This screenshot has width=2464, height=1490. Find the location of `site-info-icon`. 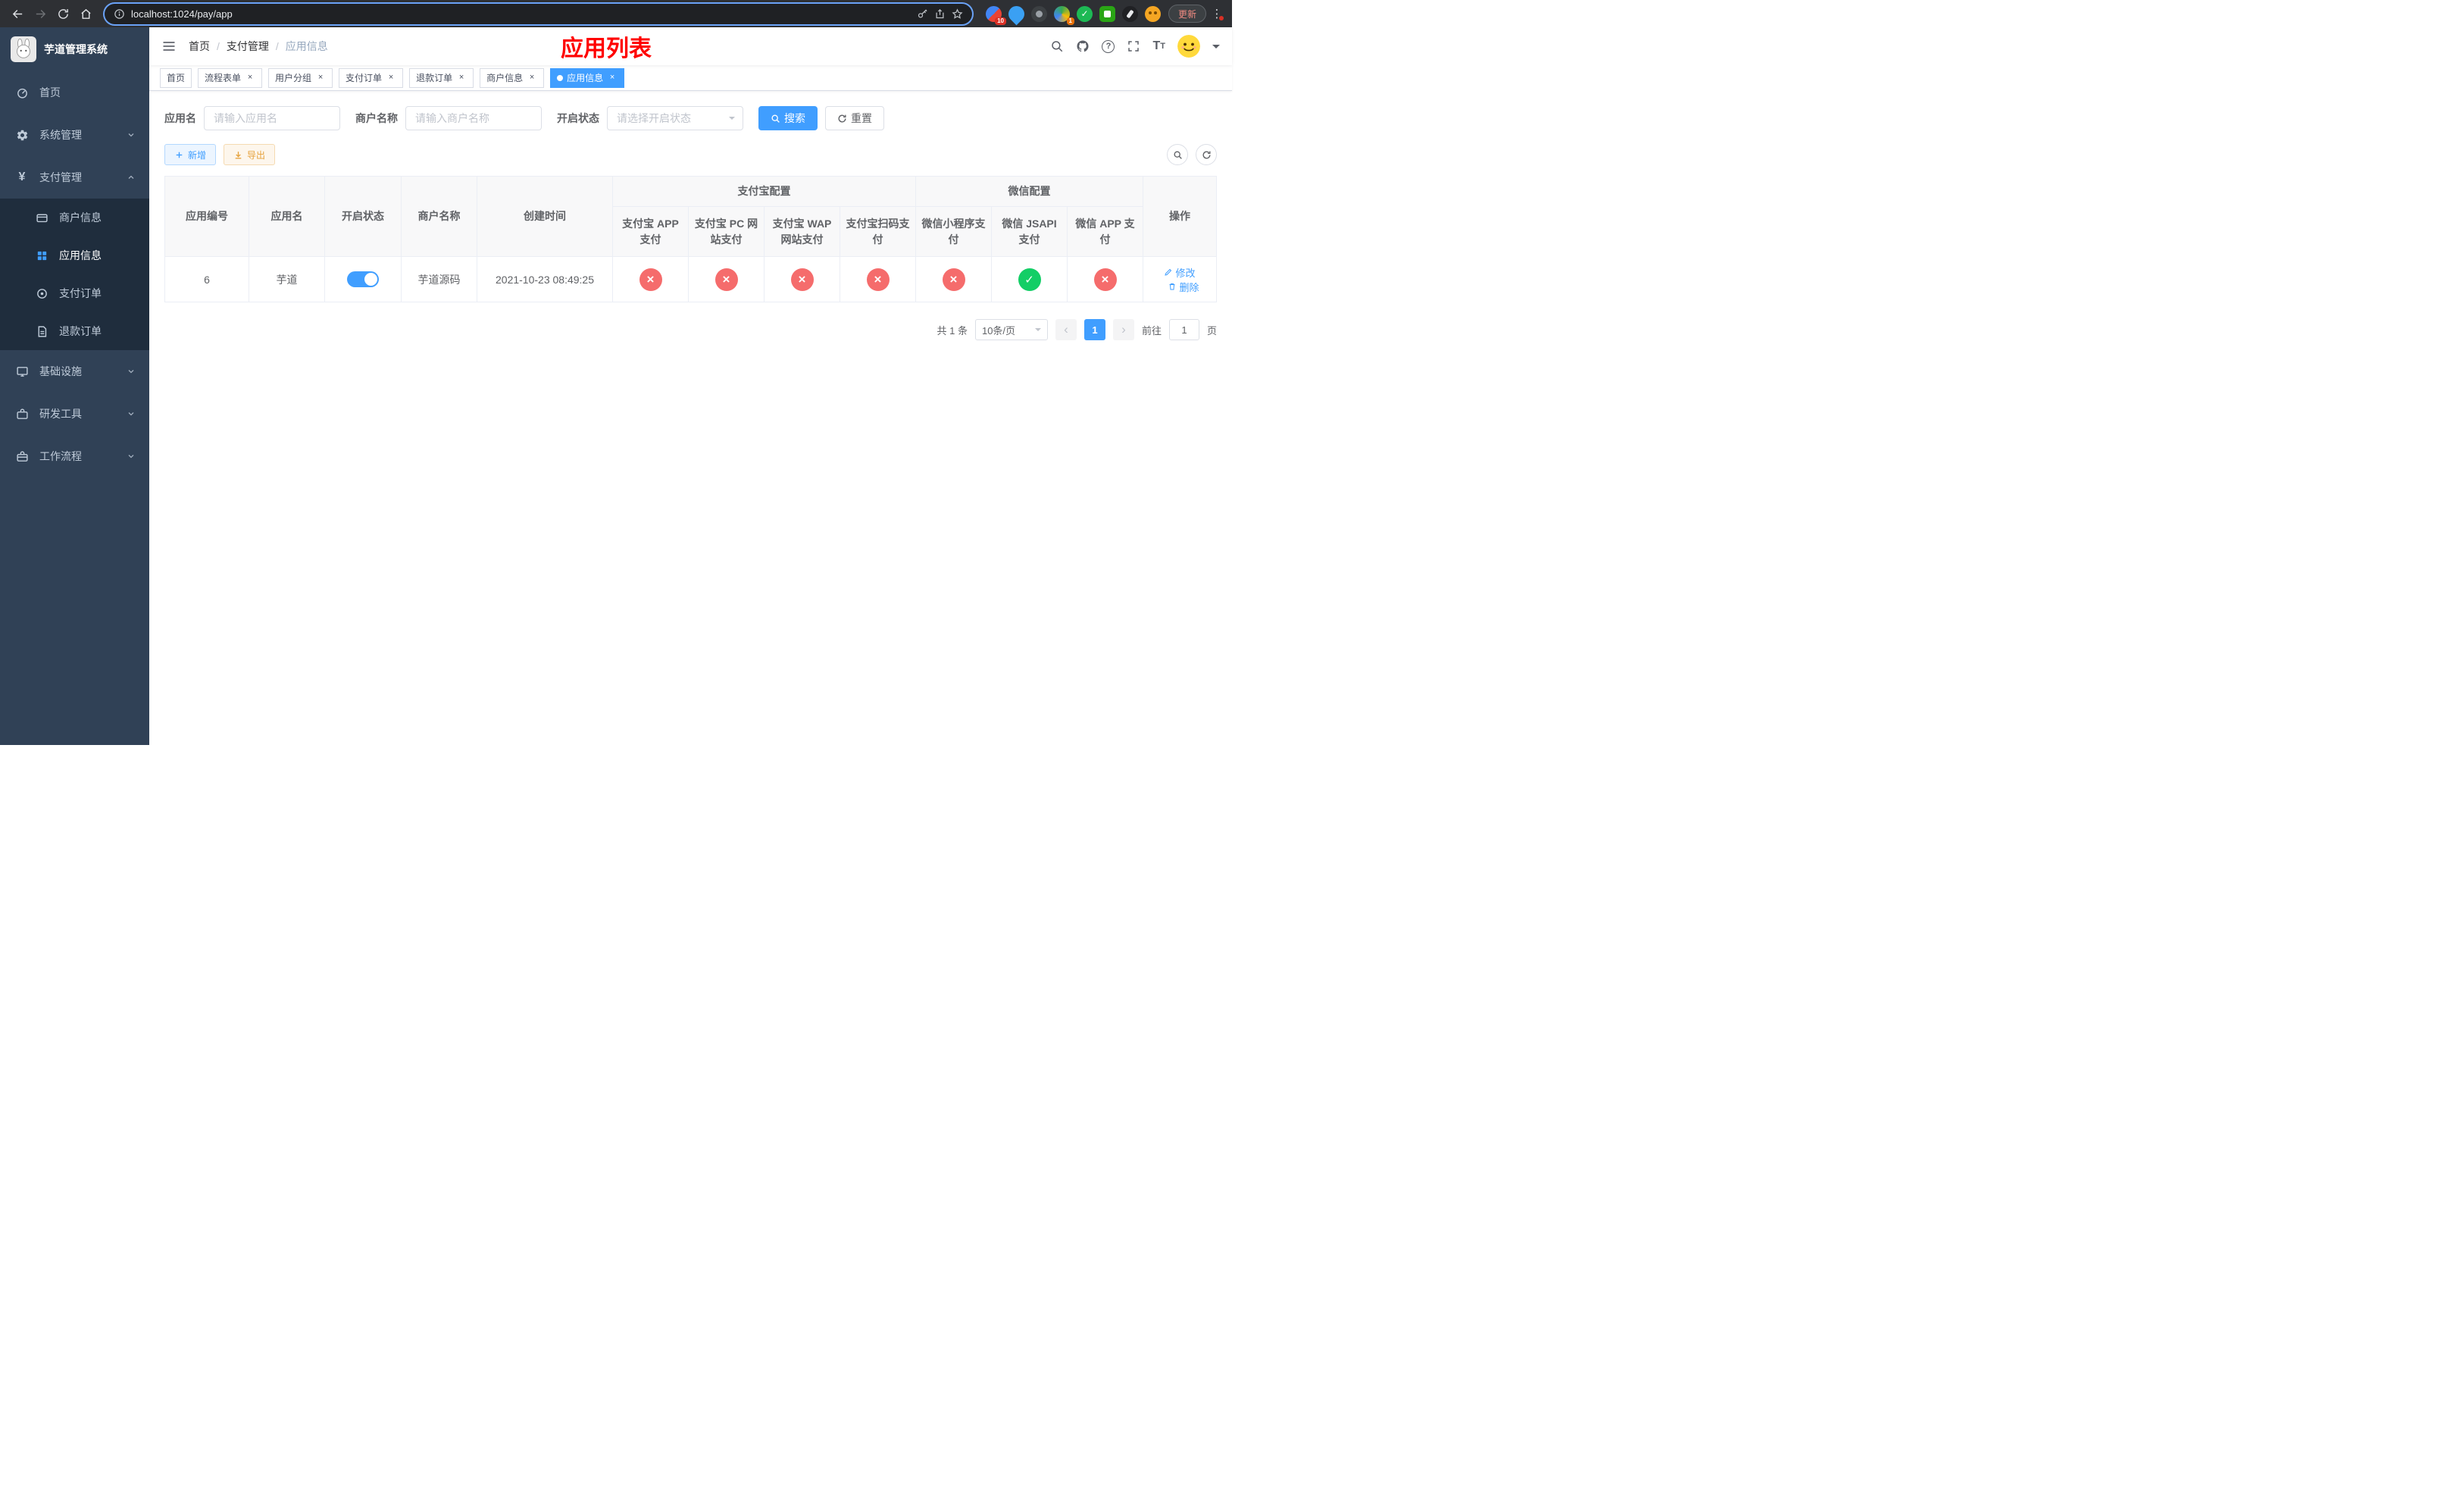

site-info-icon is located at coordinates (119, 14).